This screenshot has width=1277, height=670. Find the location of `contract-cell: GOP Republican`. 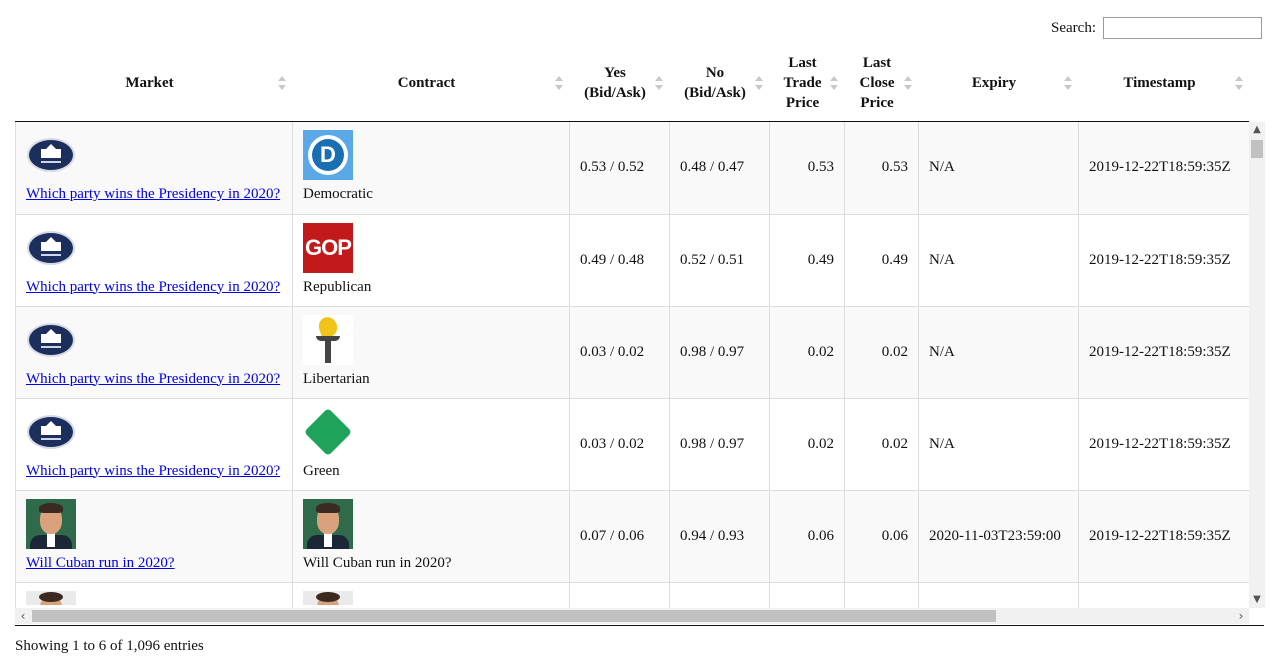

contract-cell: GOP Republican is located at coordinates (431, 260).